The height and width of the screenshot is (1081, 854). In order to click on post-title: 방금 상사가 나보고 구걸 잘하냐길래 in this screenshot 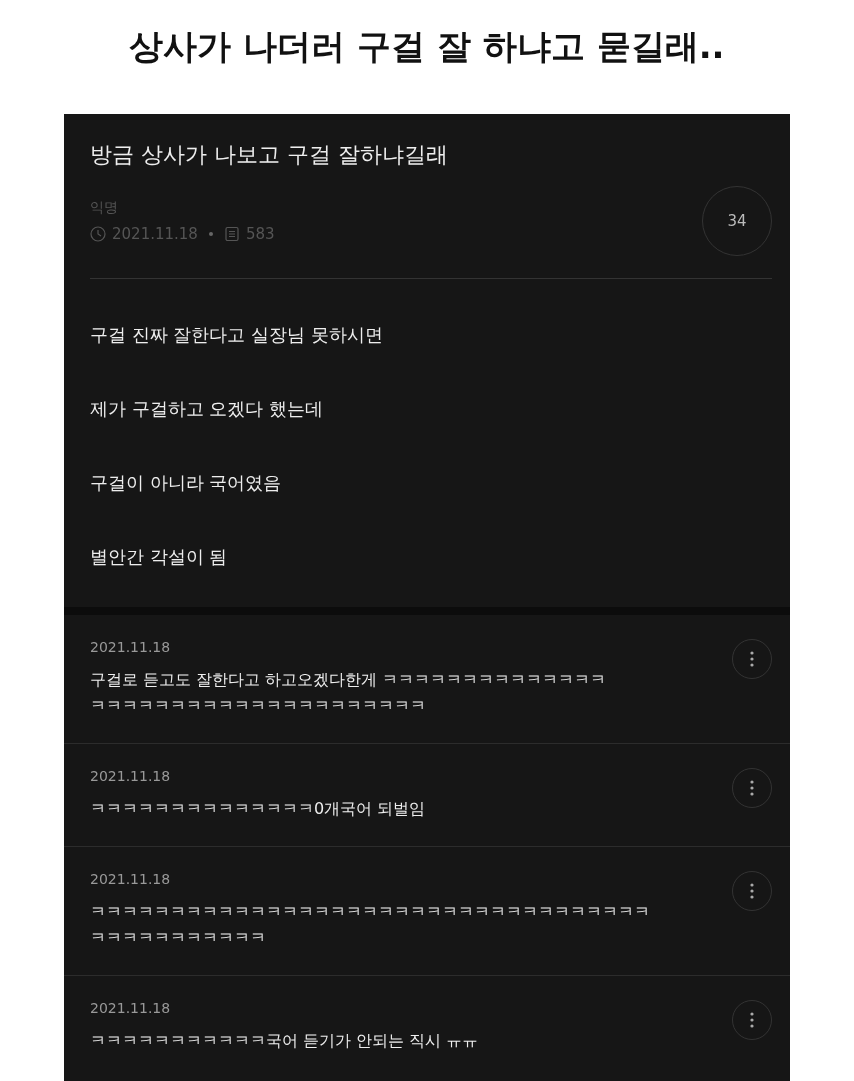, I will do `click(269, 155)`.